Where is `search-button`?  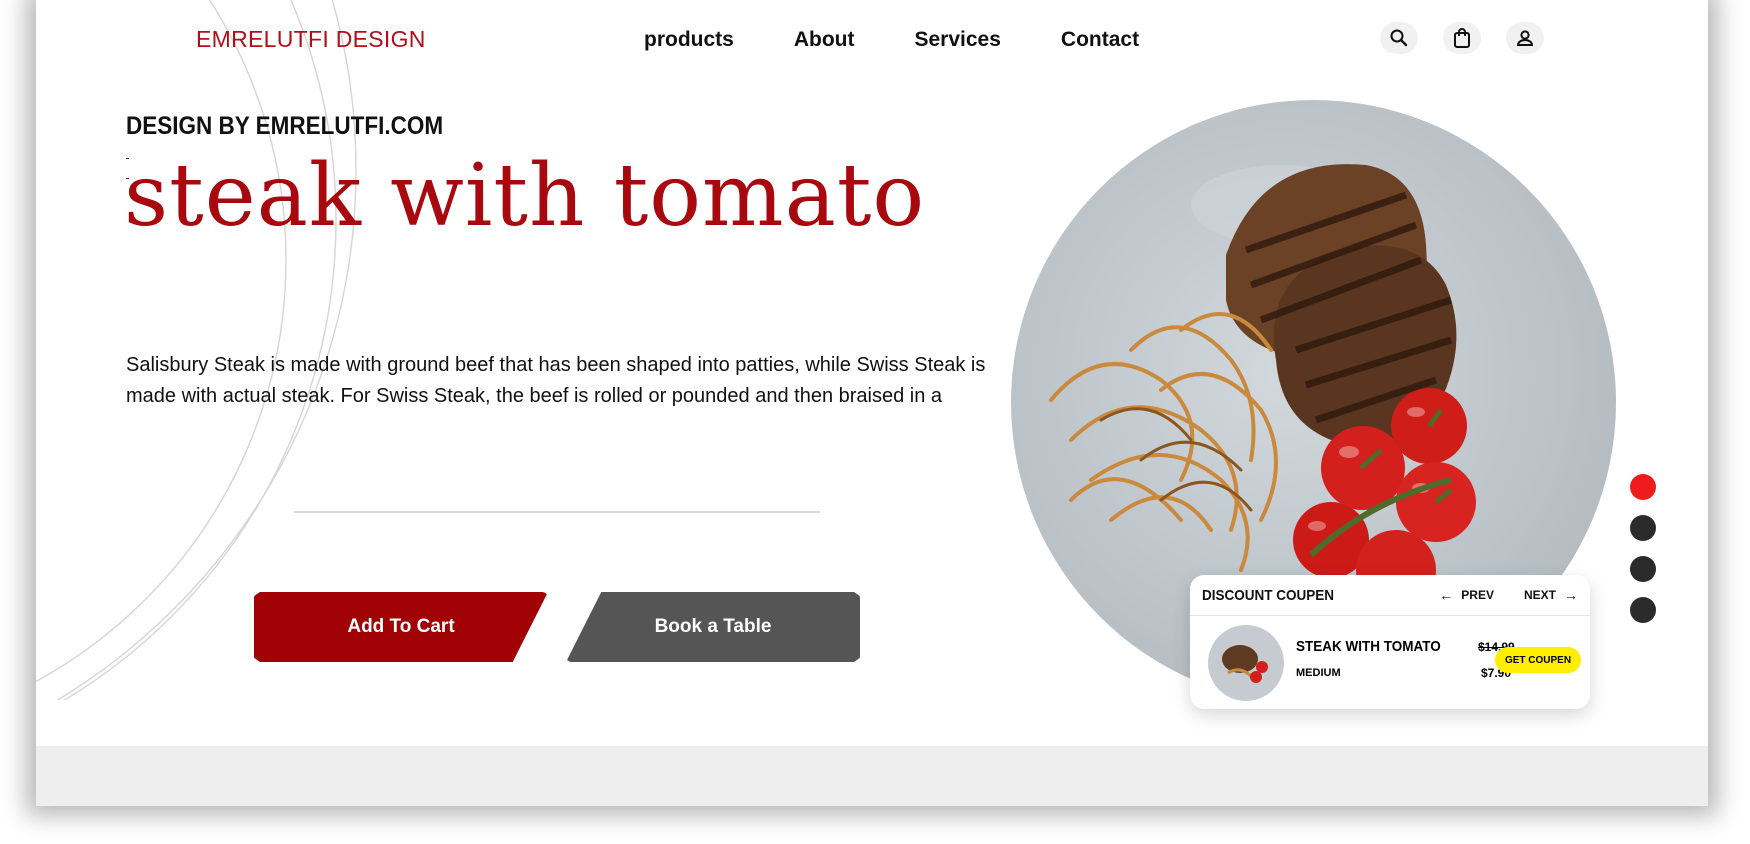
search-button is located at coordinates (1399, 38).